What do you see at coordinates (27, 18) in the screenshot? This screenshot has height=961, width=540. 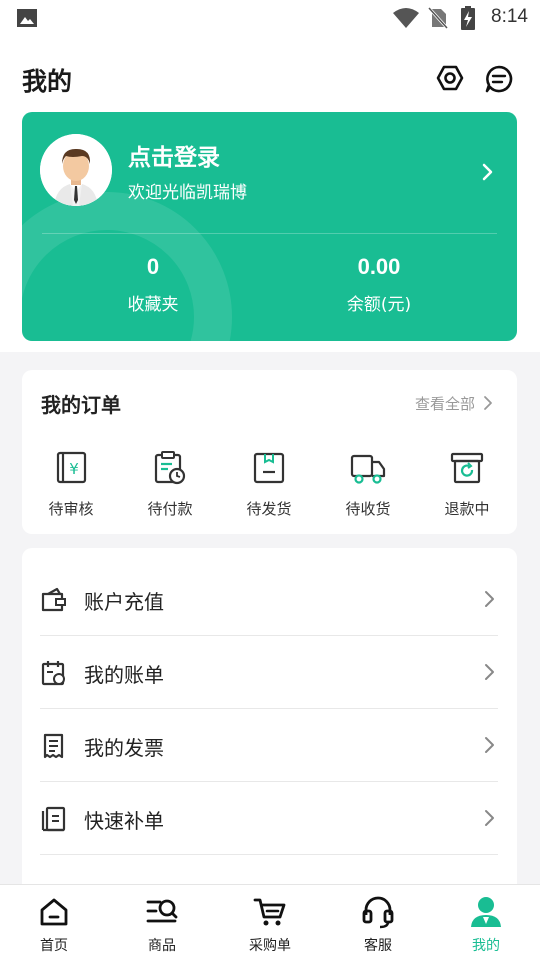 I see `image-notification-icon` at bounding box center [27, 18].